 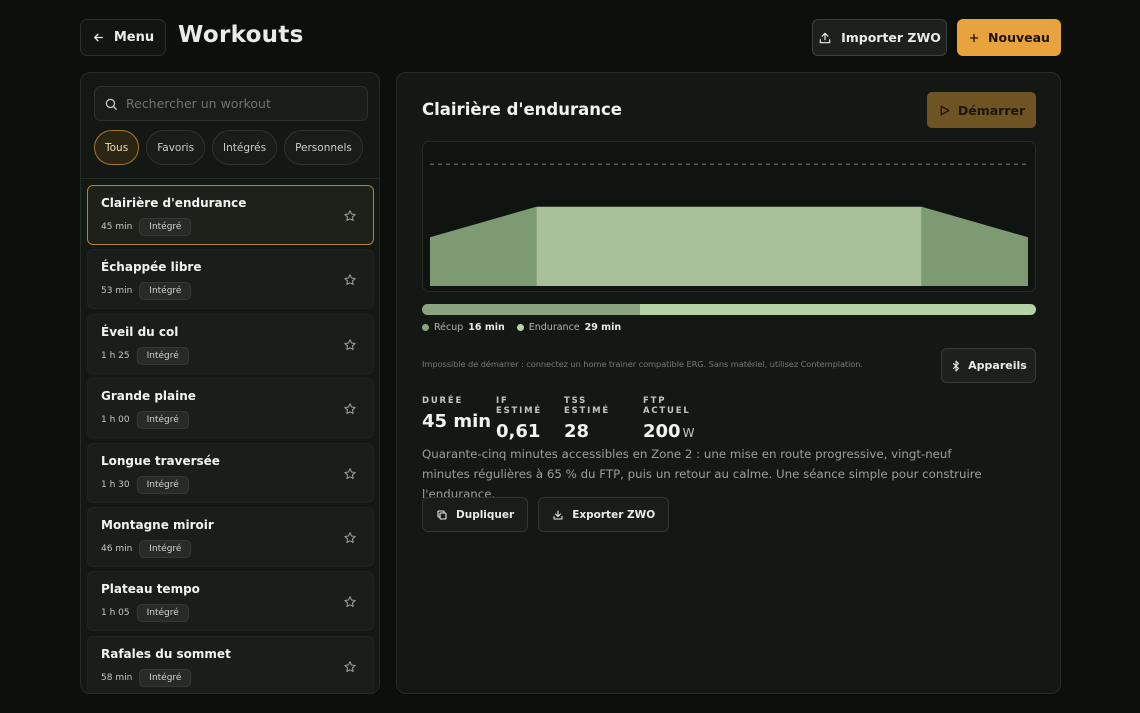 I want to click on arrow-left-icon, so click(x=98, y=37).